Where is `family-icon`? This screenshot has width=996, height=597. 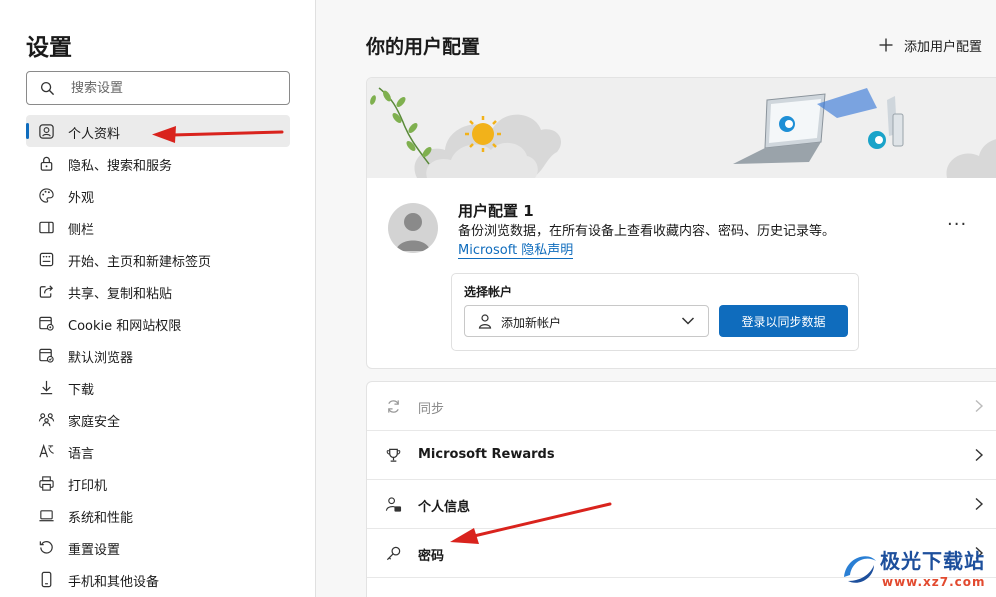
family-icon is located at coordinates (46, 420).